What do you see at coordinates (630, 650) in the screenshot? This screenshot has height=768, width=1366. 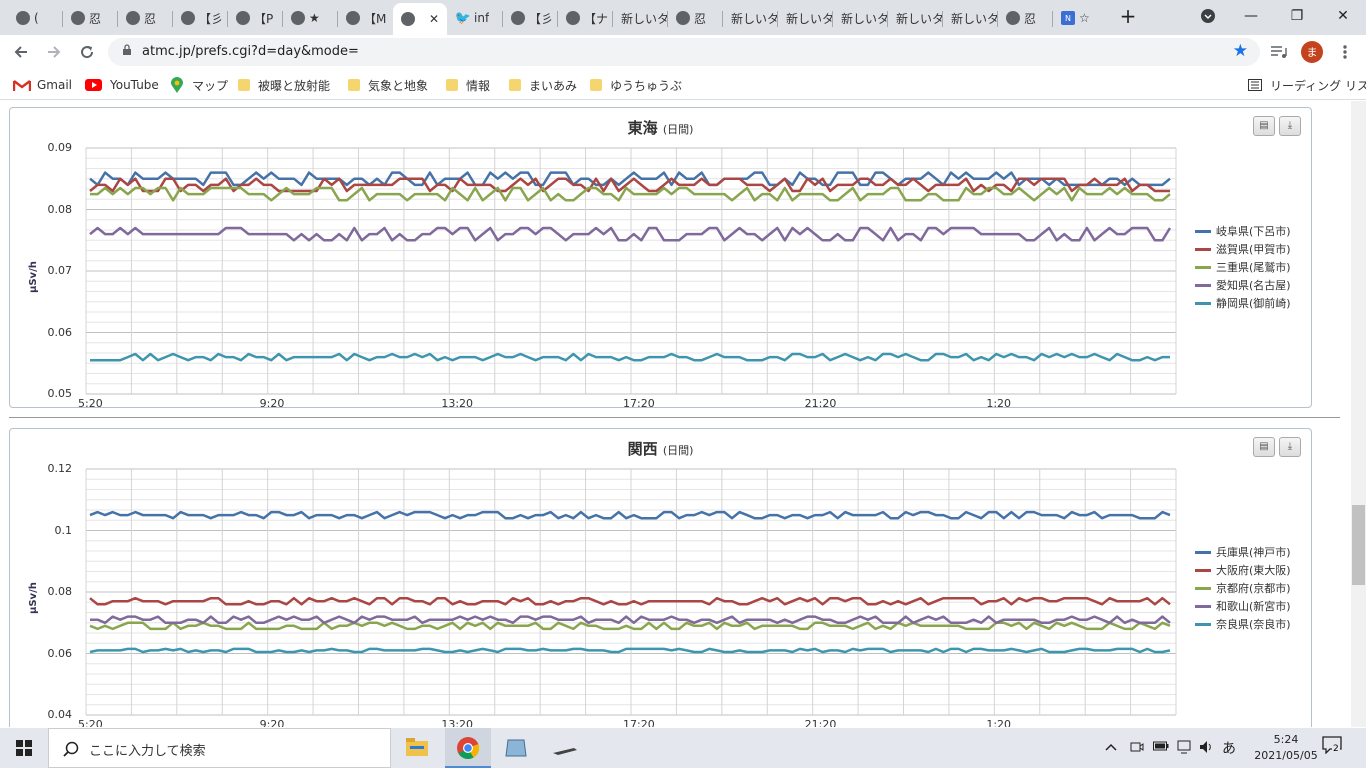 I see `series-line` at bounding box center [630, 650].